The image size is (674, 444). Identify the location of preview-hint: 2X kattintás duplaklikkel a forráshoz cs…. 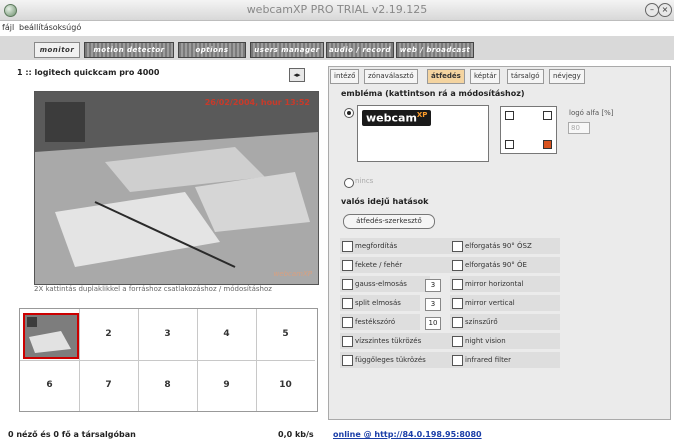
(153, 289).